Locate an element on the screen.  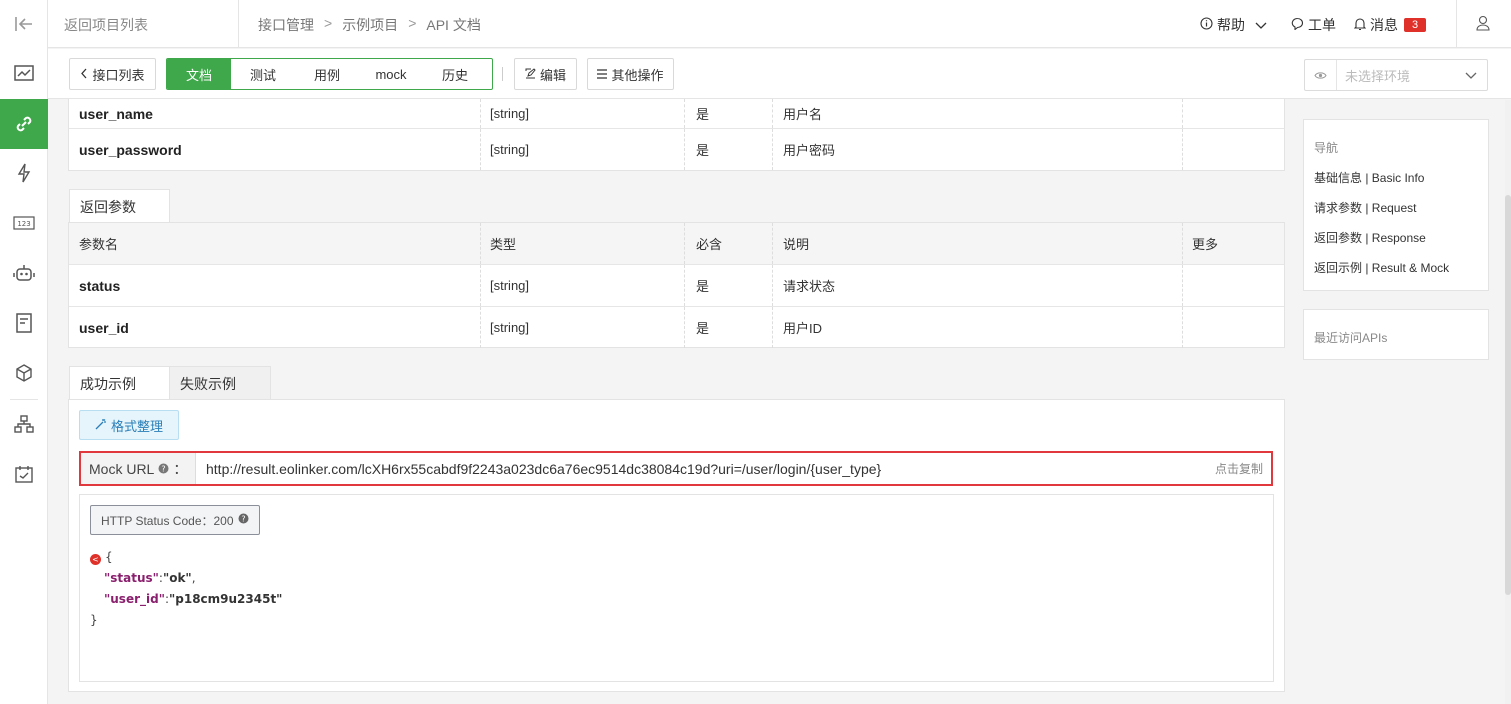
navigation-title: 导航 is located at coordinates (1326, 148).